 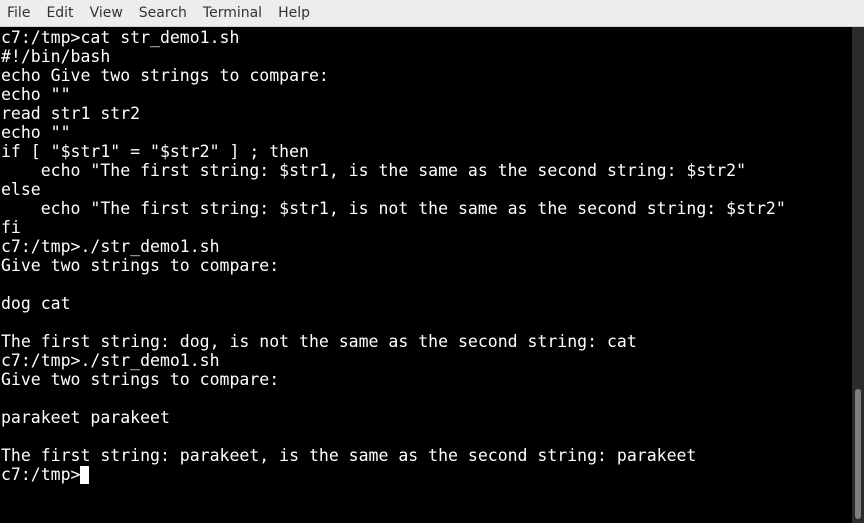 What do you see at coordinates (393, 474) in the screenshot?
I see `prompt-line: c7:/tmp>` at bounding box center [393, 474].